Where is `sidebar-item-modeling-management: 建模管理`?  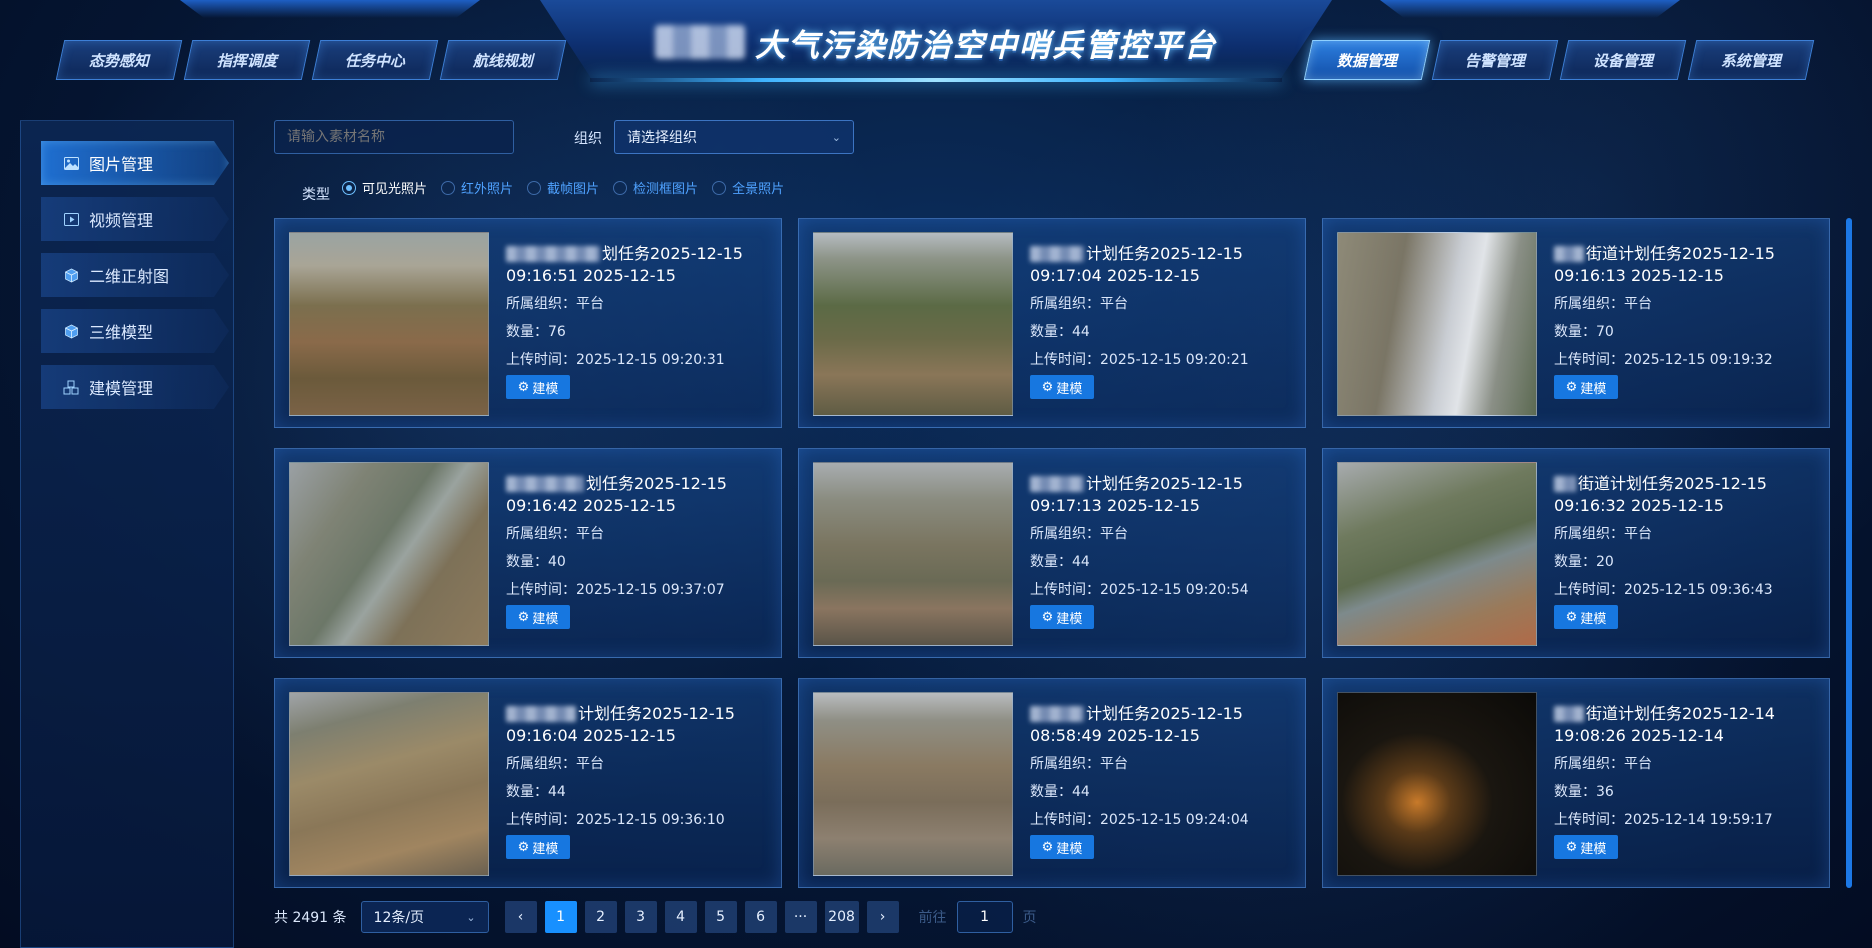
sidebar-item-modeling-management: 建模管理 is located at coordinates (135, 387).